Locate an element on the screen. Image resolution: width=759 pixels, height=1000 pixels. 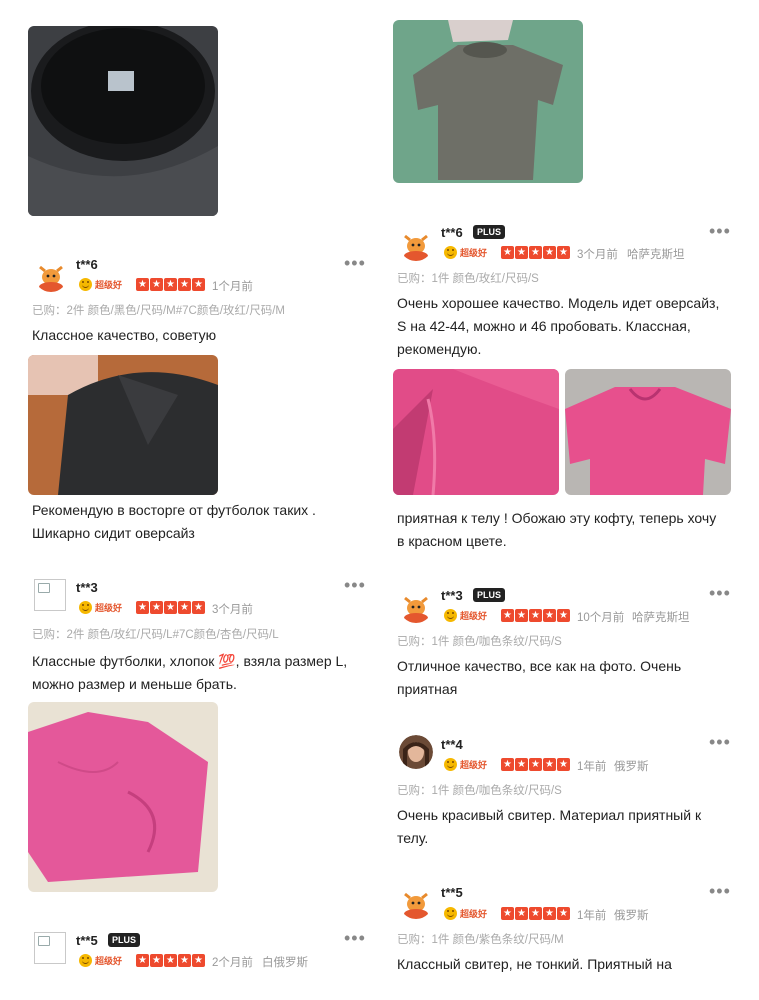
review-photo-grey-tee is located at coordinates (488, 101).